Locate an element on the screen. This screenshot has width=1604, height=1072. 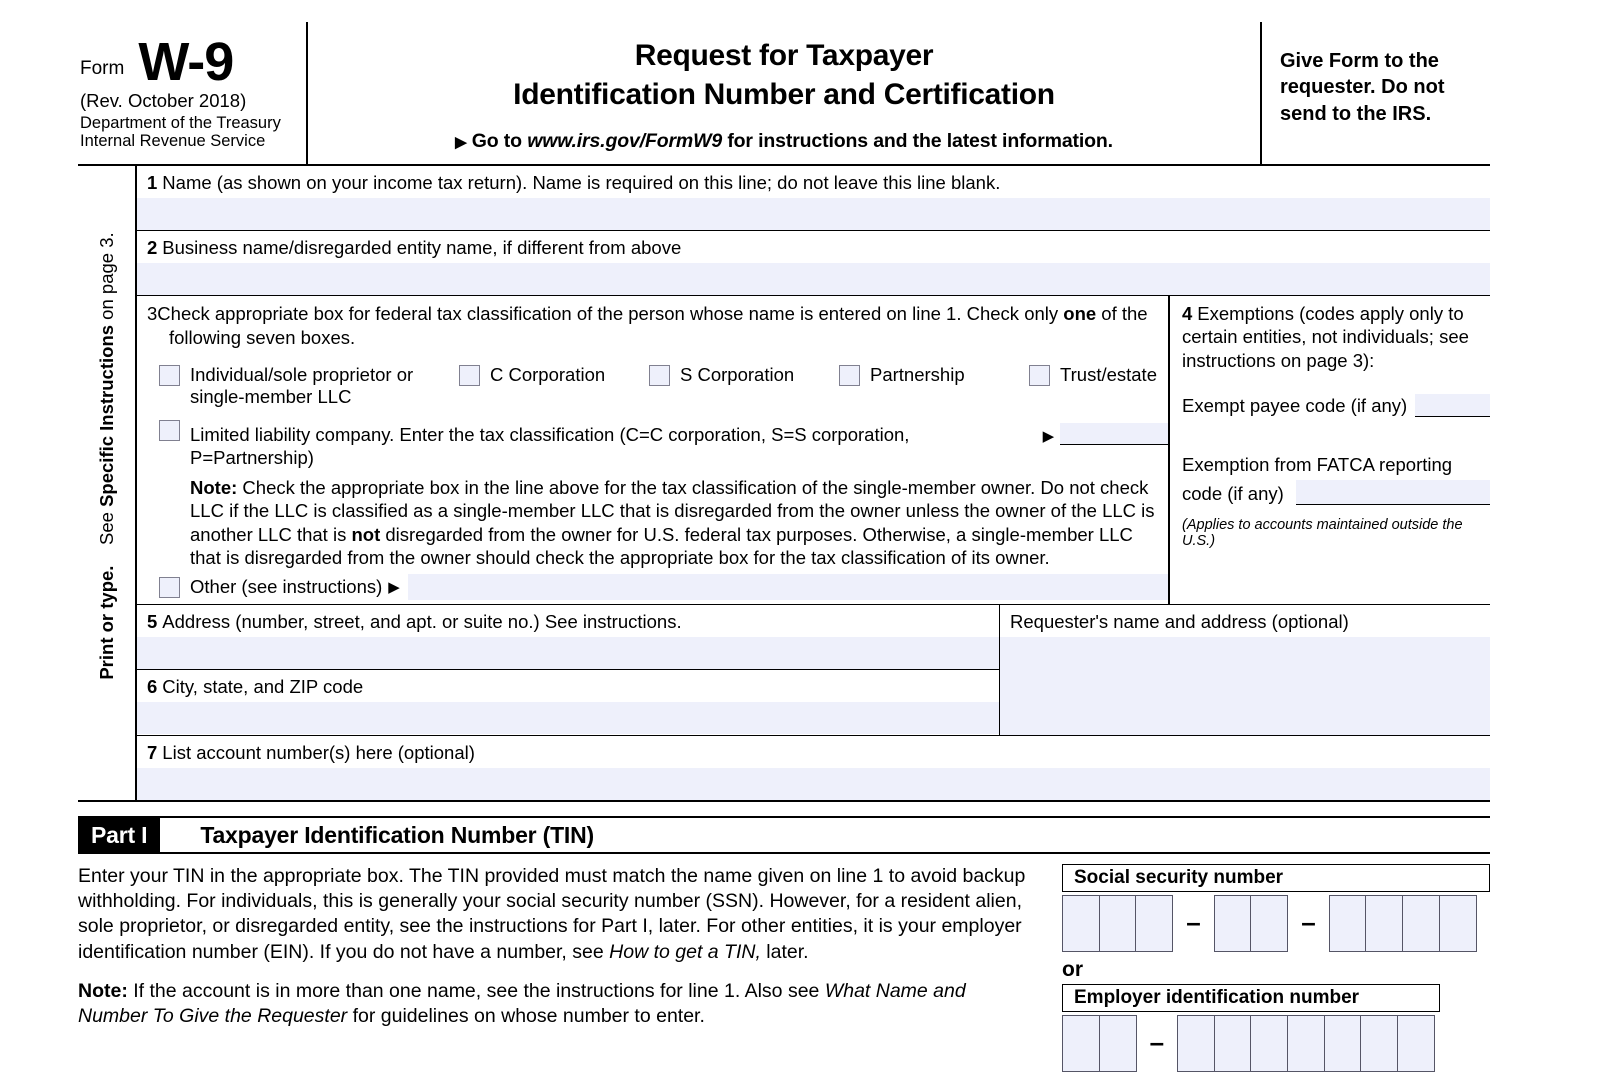
fatca-label-line-2: code (if any) is located at coordinates (1233, 493).